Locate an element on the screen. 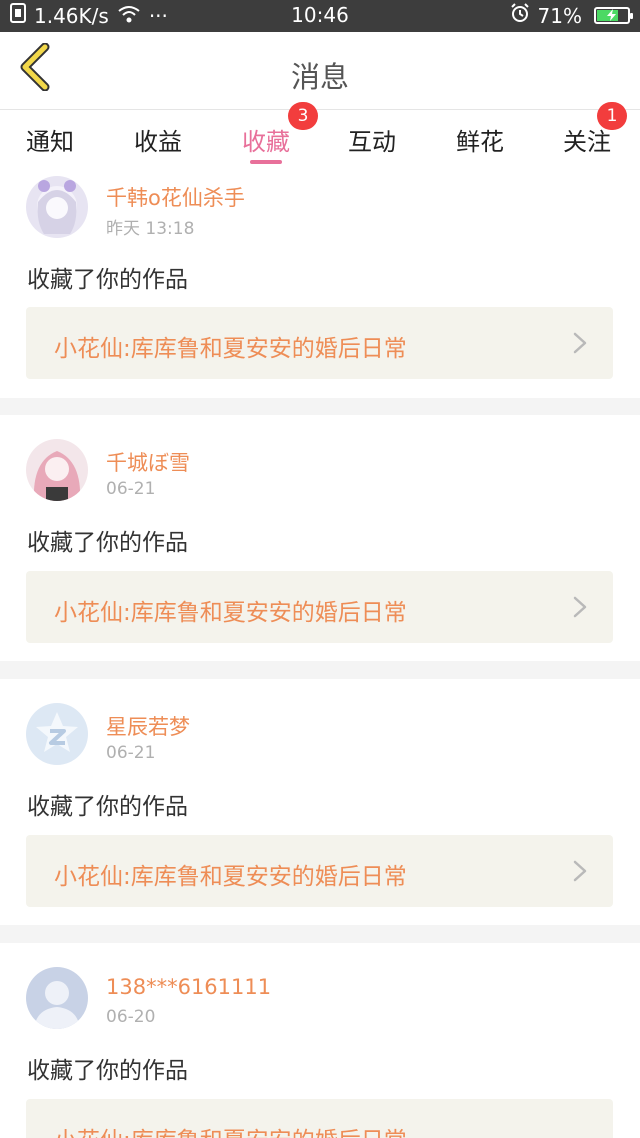 The height and width of the screenshot is (1138, 640). tab-label: 鲜花 is located at coordinates (480, 142).